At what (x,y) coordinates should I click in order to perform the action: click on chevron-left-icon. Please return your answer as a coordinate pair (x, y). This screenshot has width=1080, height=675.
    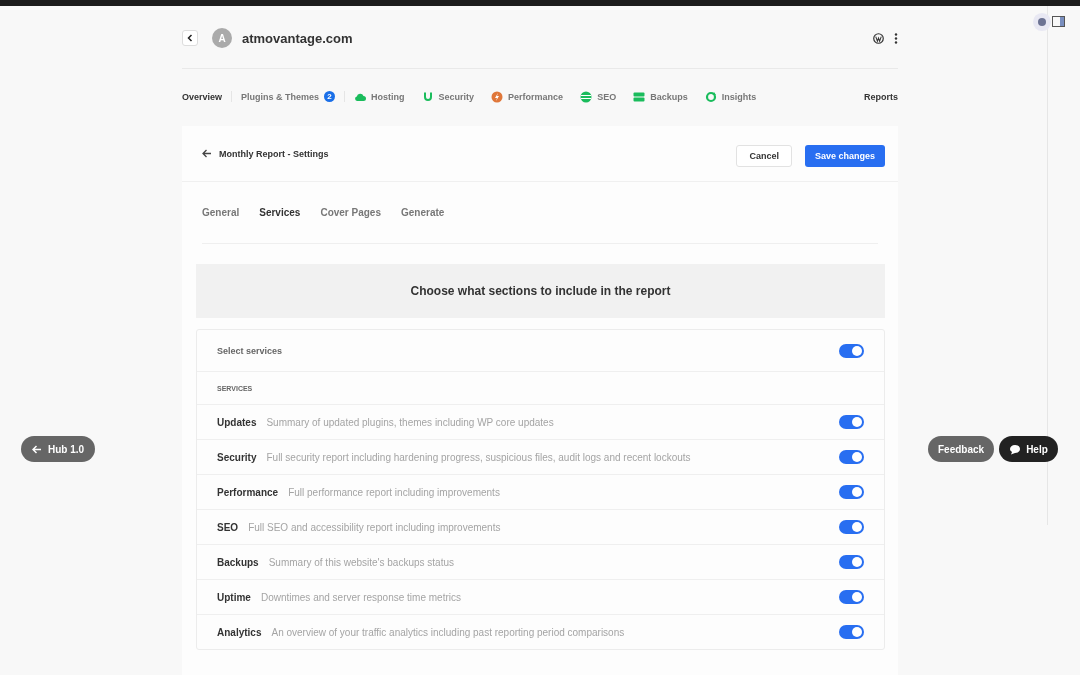
    Looking at the image, I should click on (190, 38).